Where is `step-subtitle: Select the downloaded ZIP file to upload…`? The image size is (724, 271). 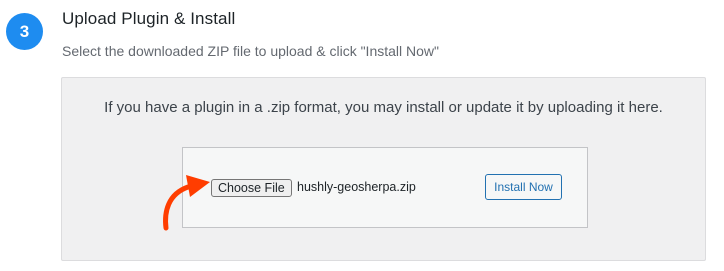
step-subtitle: Select the downloaded ZIP file to upload… is located at coordinates (250, 51).